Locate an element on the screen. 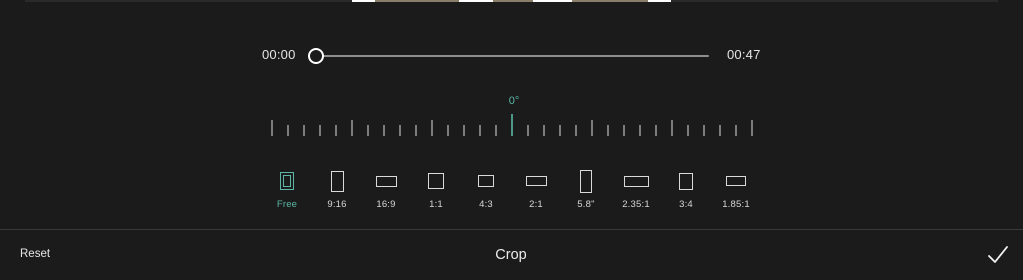 The width and height of the screenshot is (1023, 280). ratio-5-8-inch-icon is located at coordinates (586, 181).